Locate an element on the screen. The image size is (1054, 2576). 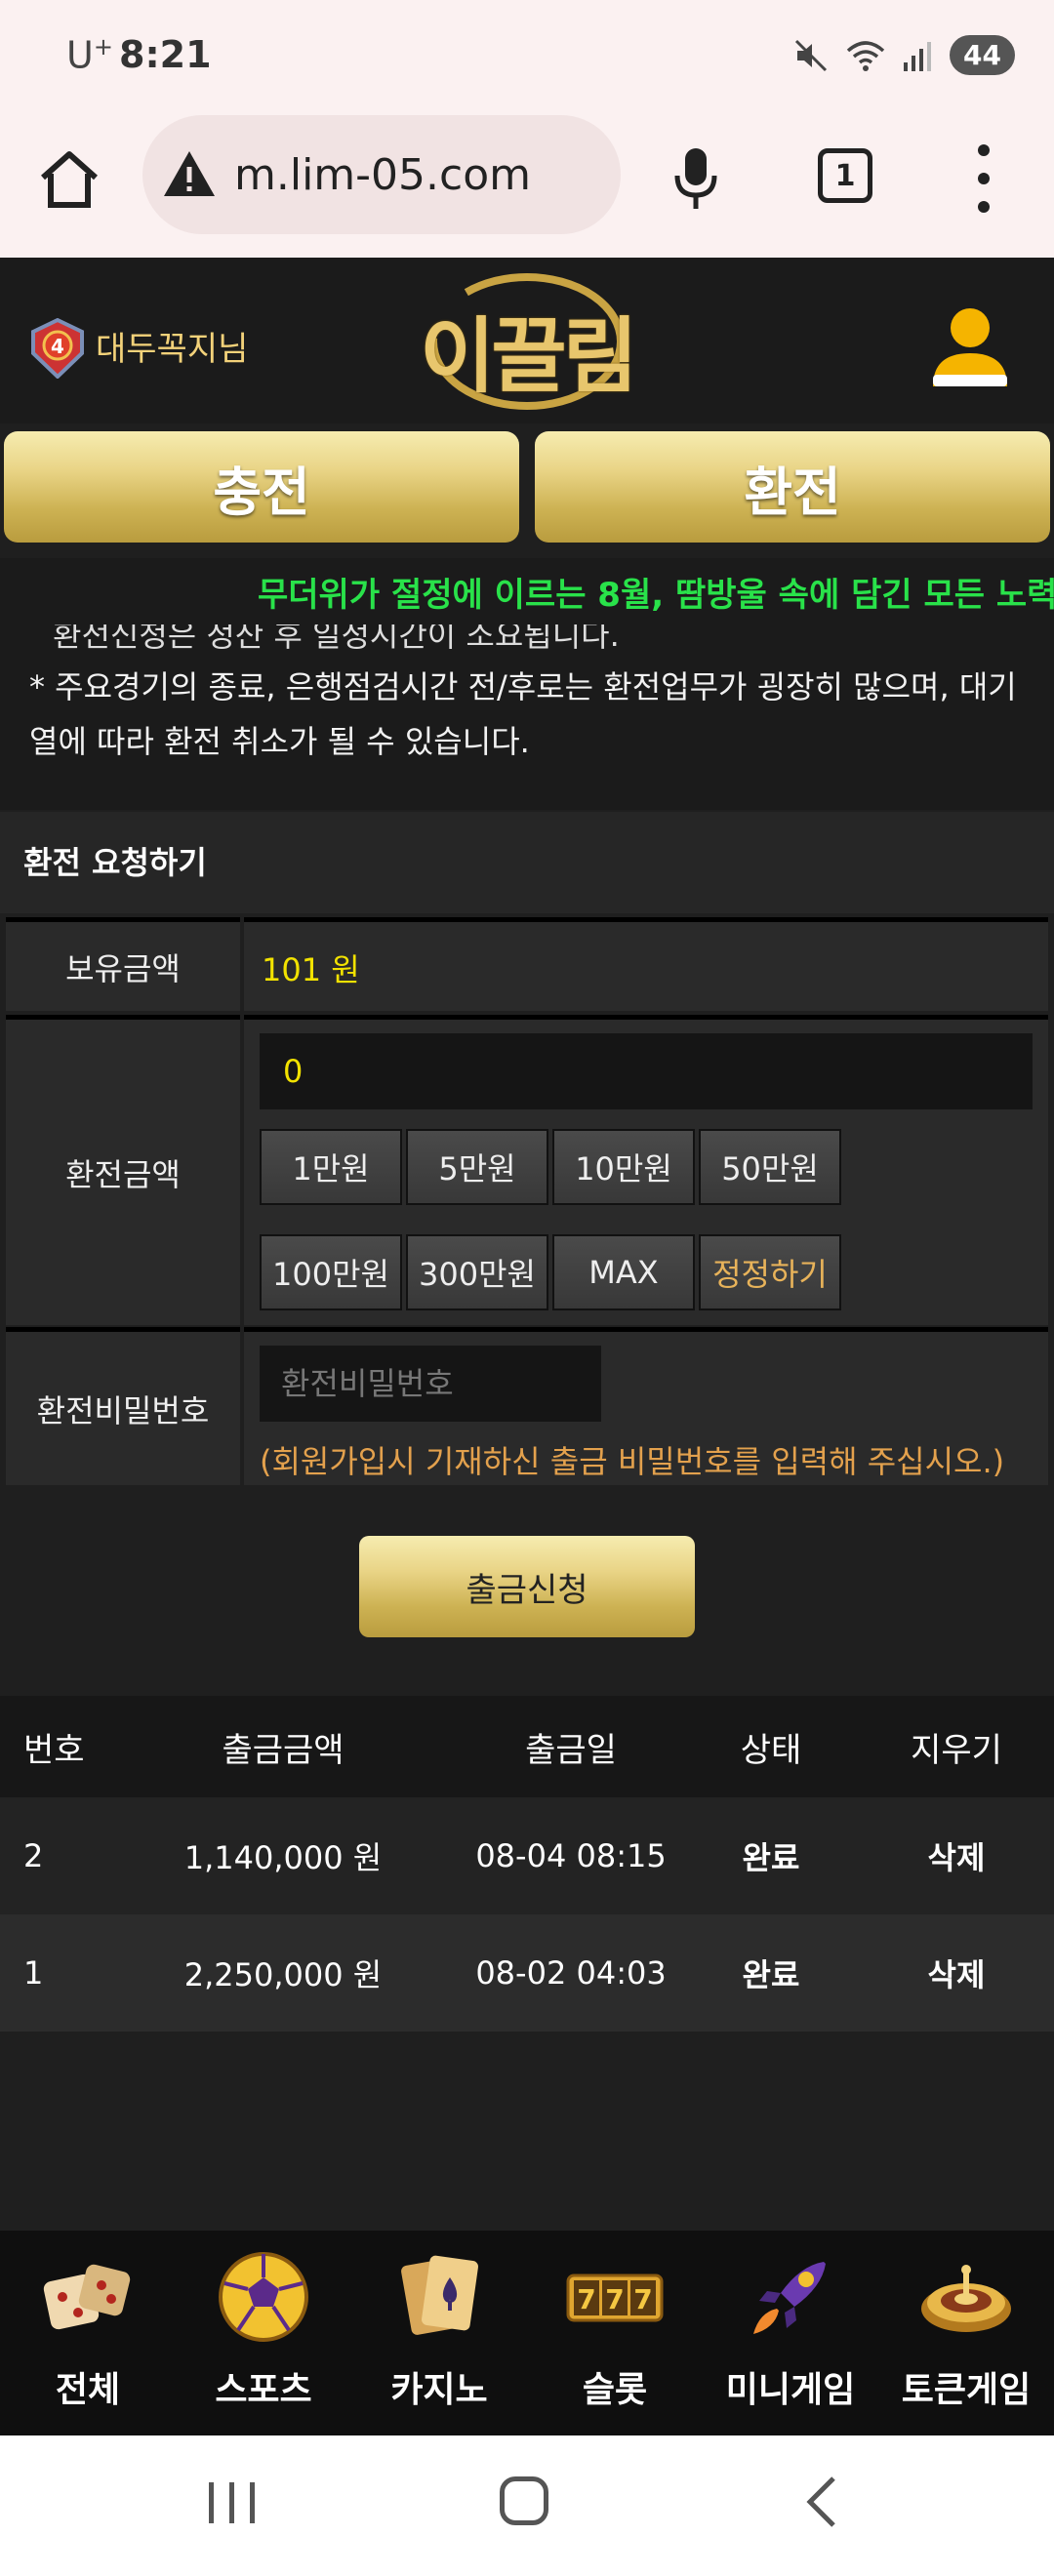
header-date: 출금일 is located at coordinates (571, 1750).